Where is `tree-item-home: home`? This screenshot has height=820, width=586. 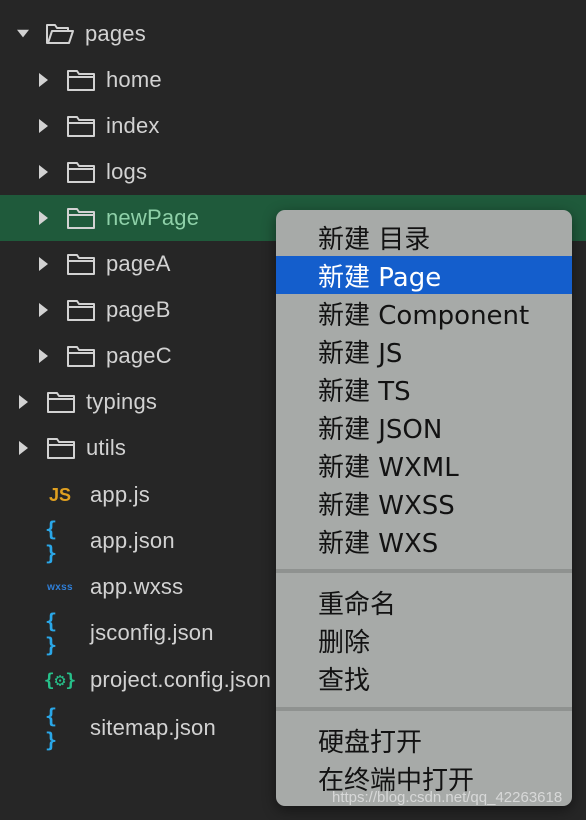 tree-item-home: home is located at coordinates (293, 80).